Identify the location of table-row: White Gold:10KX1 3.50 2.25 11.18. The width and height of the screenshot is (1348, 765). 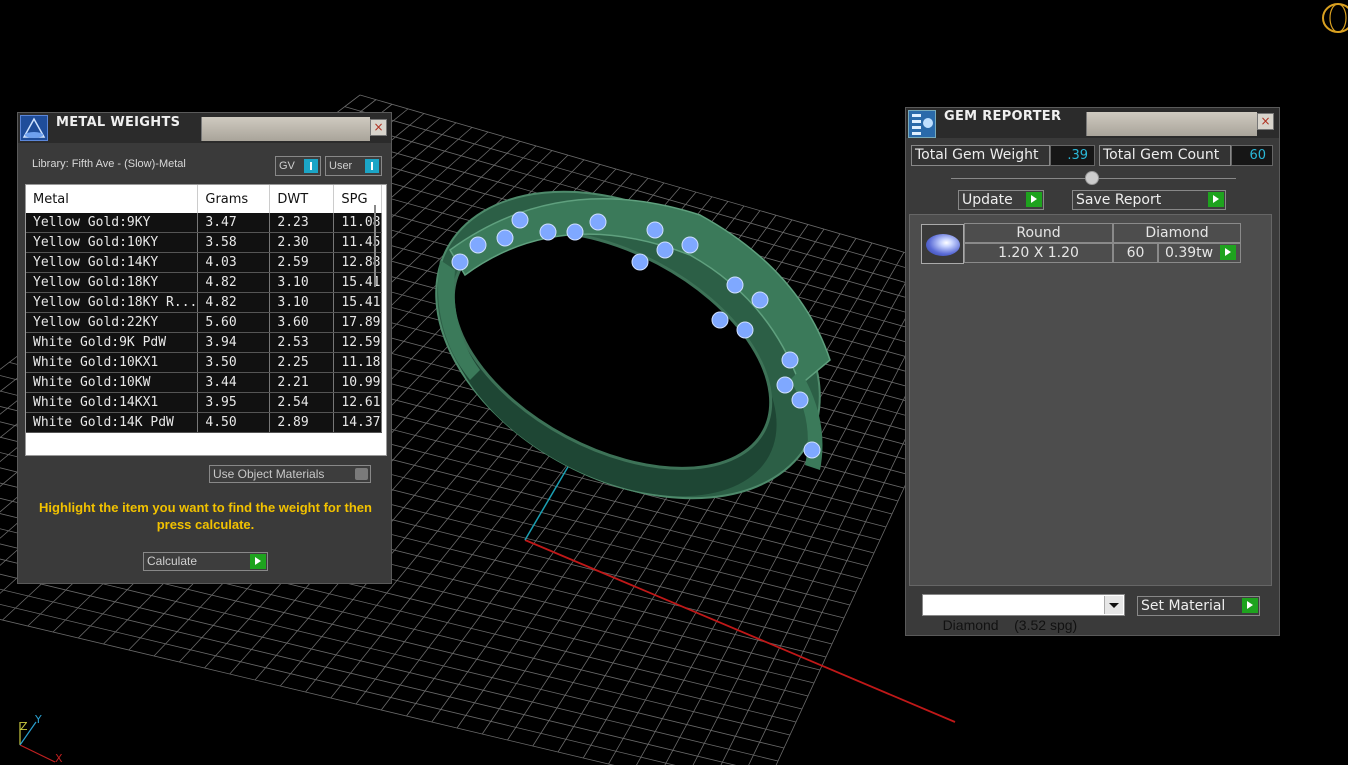
(204, 362).